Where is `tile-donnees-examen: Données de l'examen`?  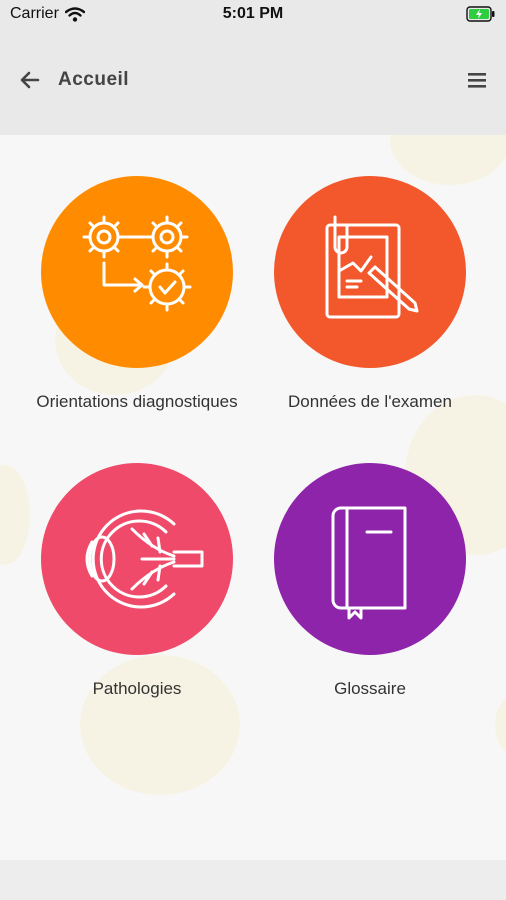 tile-donnees-examen: Données de l'examen is located at coordinates (370, 294).